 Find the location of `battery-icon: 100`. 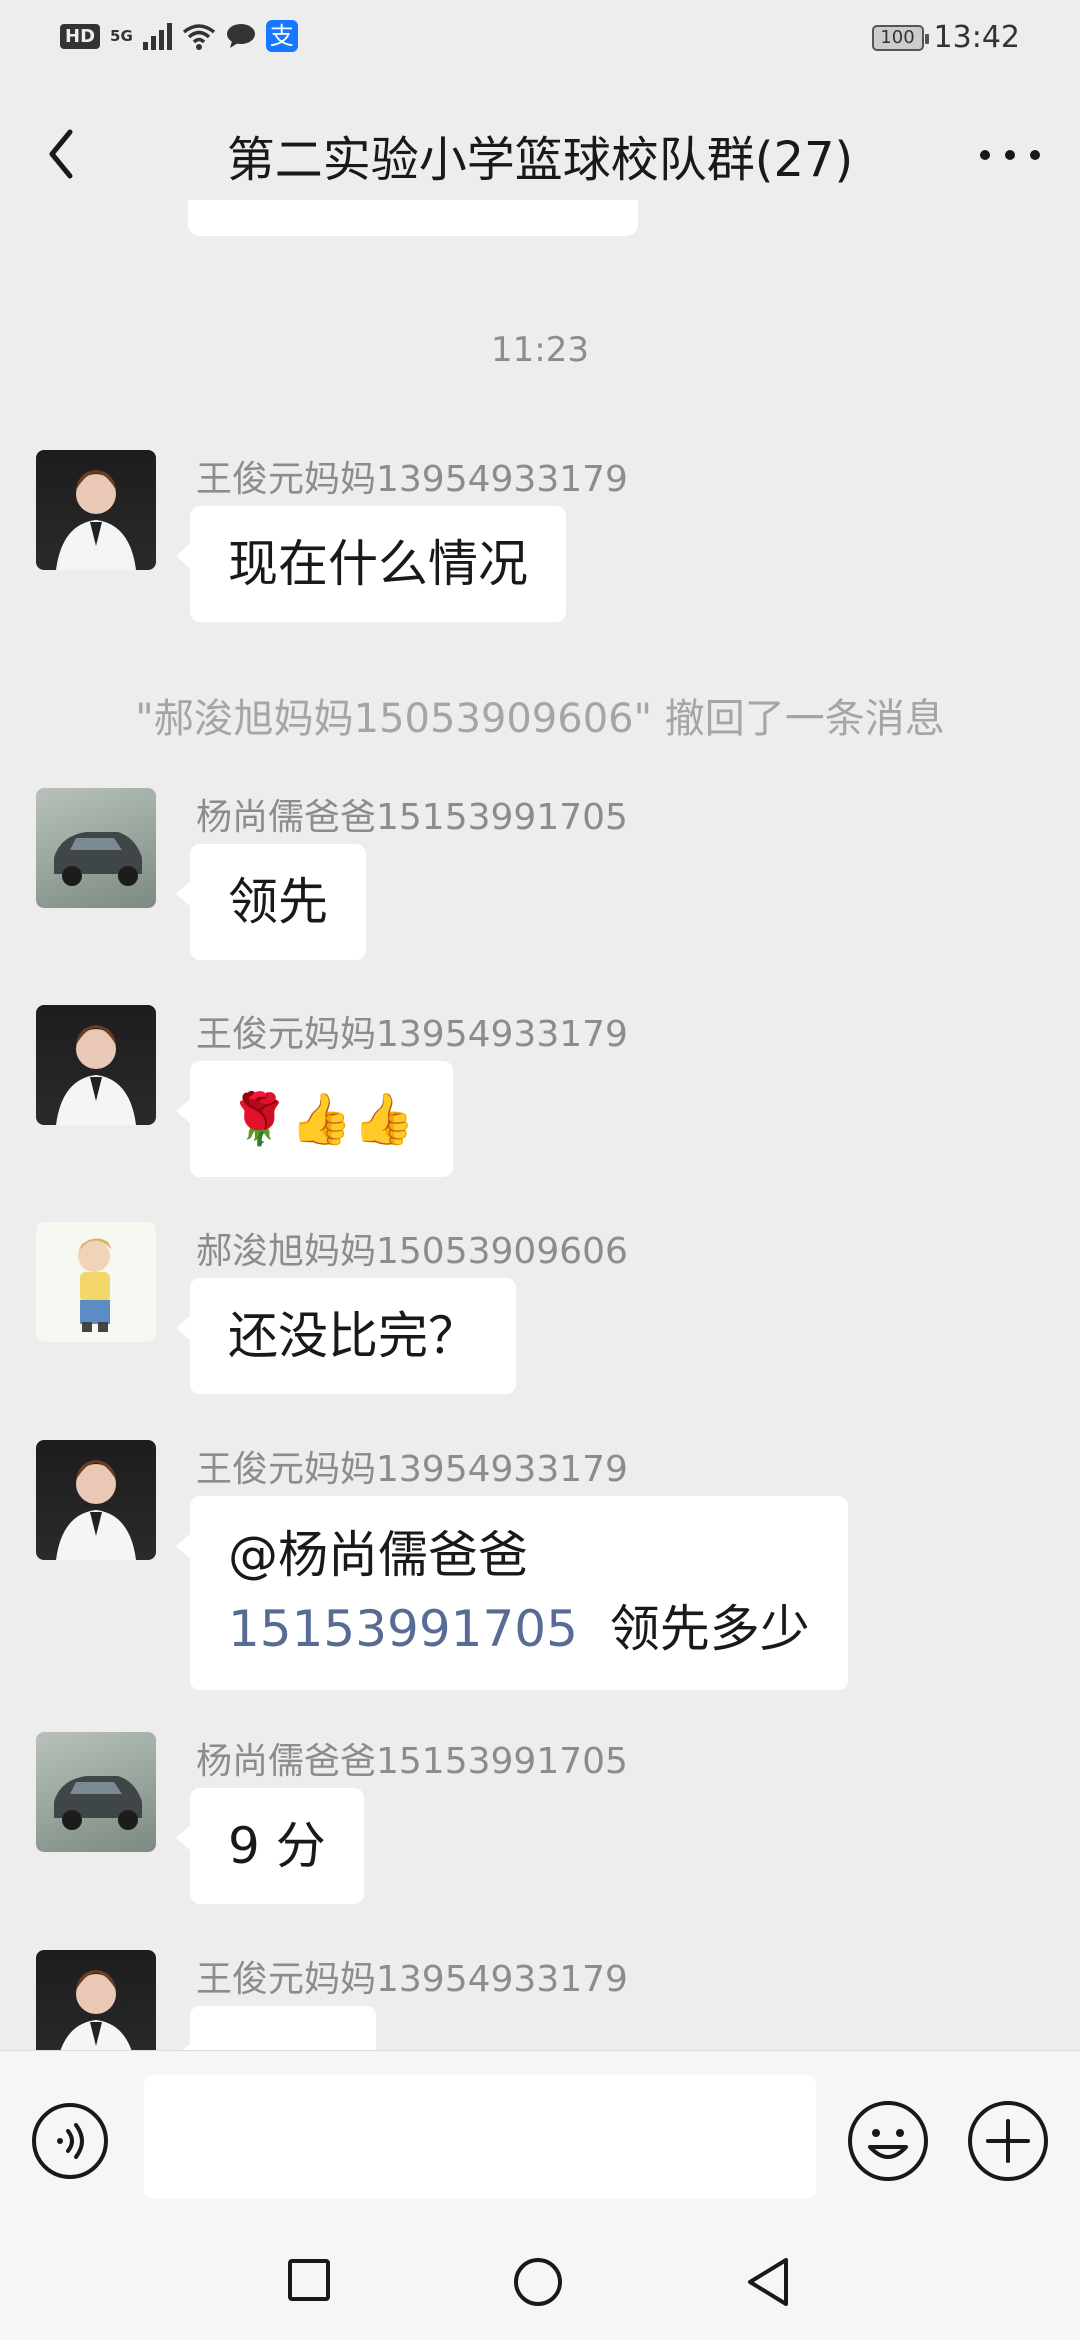

battery-icon: 100 is located at coordinates (900, 37).